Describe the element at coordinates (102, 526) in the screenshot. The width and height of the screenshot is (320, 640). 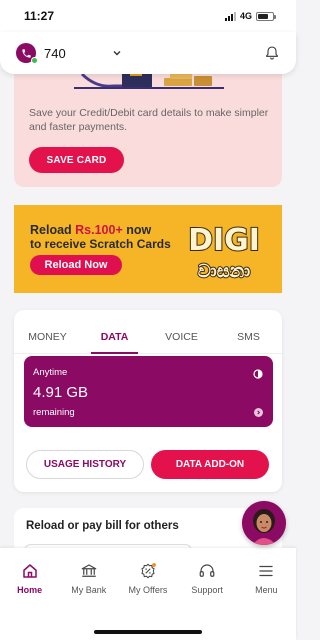
I see `reload-others-title: Reload or pay bill for others` at that location.